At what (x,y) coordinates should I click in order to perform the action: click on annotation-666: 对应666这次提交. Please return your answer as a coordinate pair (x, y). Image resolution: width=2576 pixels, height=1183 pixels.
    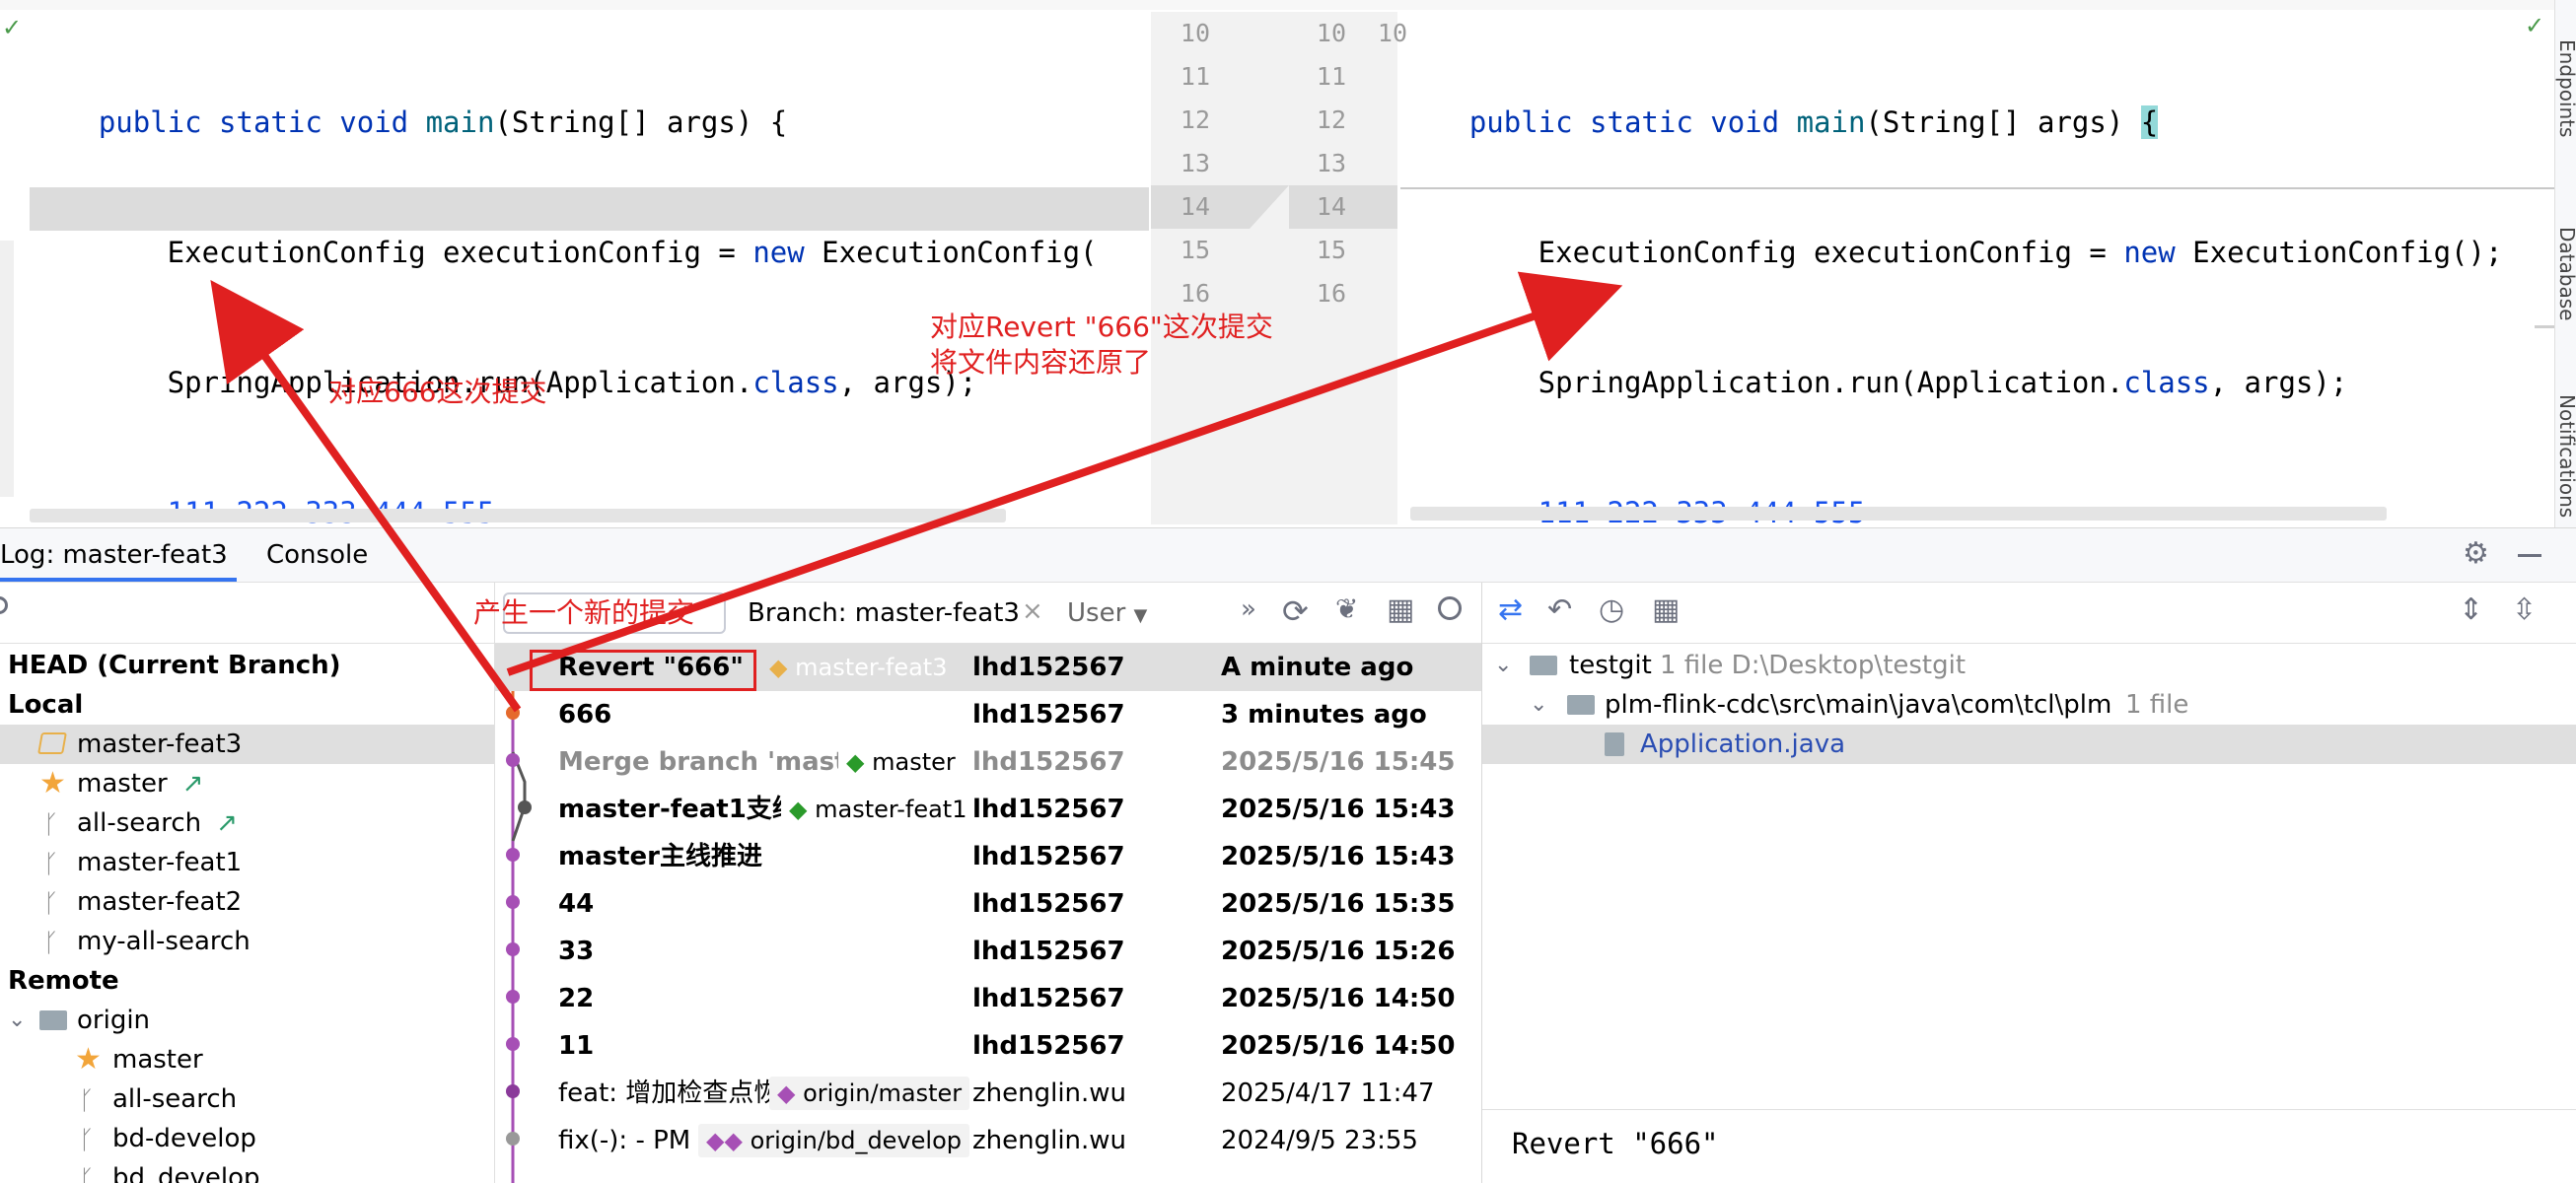
    Looking at the image, I should click on (438, 392).